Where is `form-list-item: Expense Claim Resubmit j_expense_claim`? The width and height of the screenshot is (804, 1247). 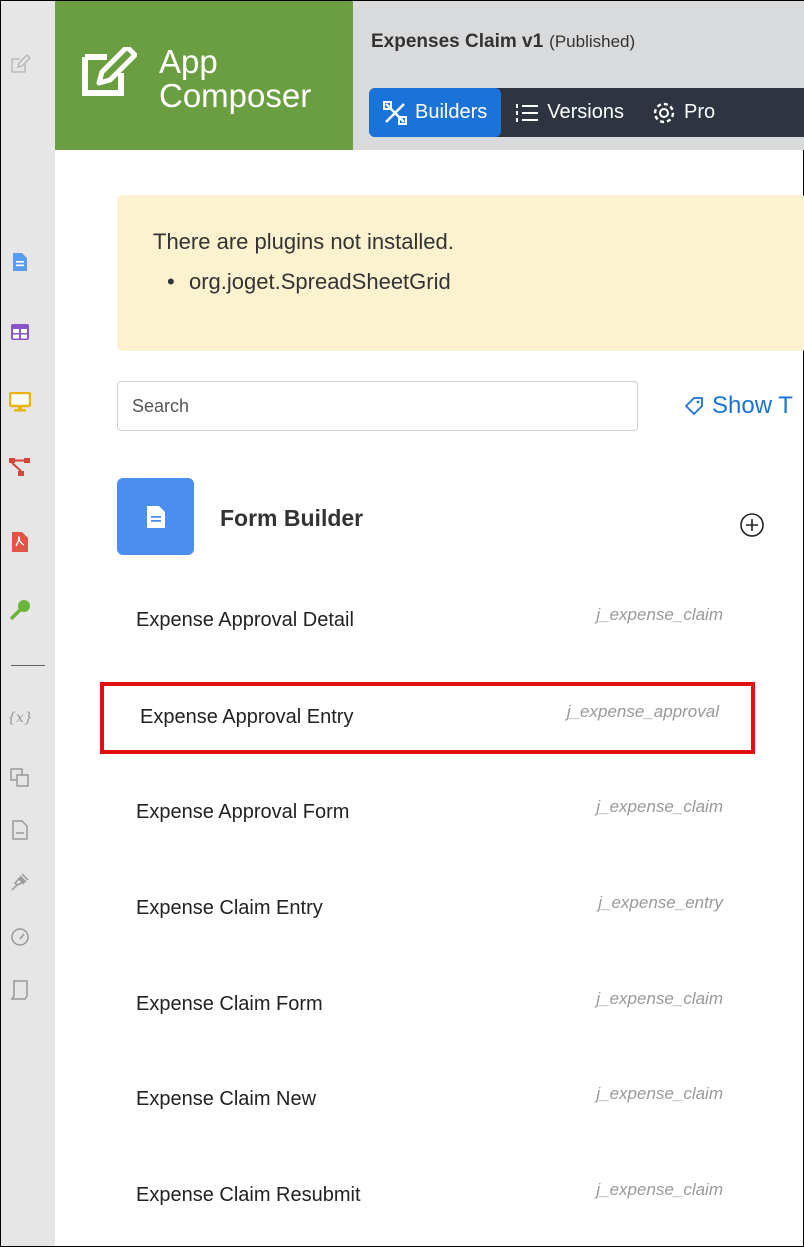
form-list-item: Expense Claim Resubmit j_expense_claim is located at coordinates (427, 1196).